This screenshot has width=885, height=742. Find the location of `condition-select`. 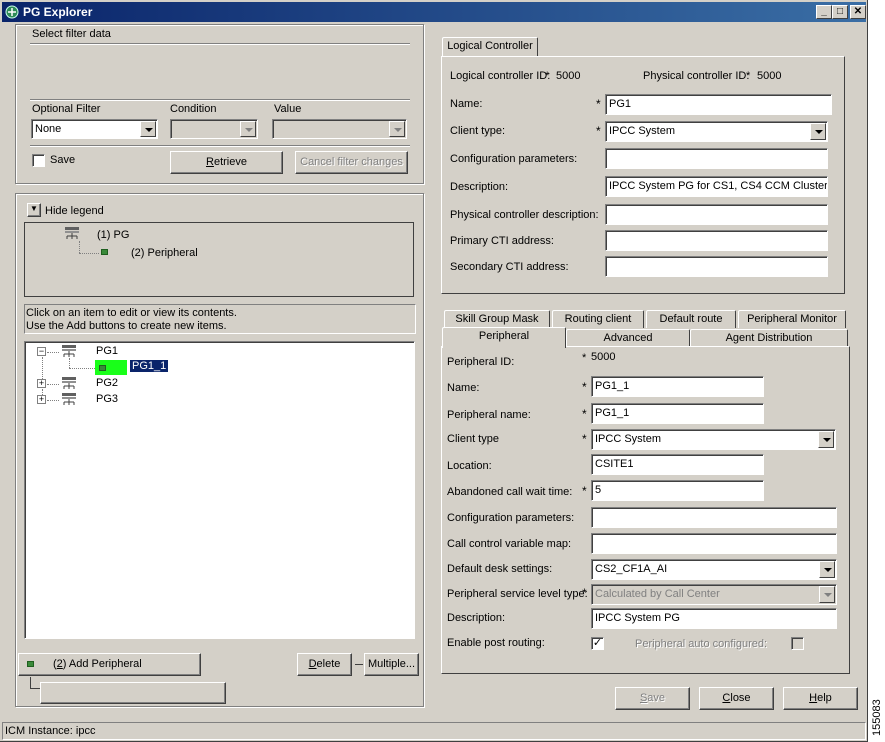

condition-select is located at coordinates (214, 129).